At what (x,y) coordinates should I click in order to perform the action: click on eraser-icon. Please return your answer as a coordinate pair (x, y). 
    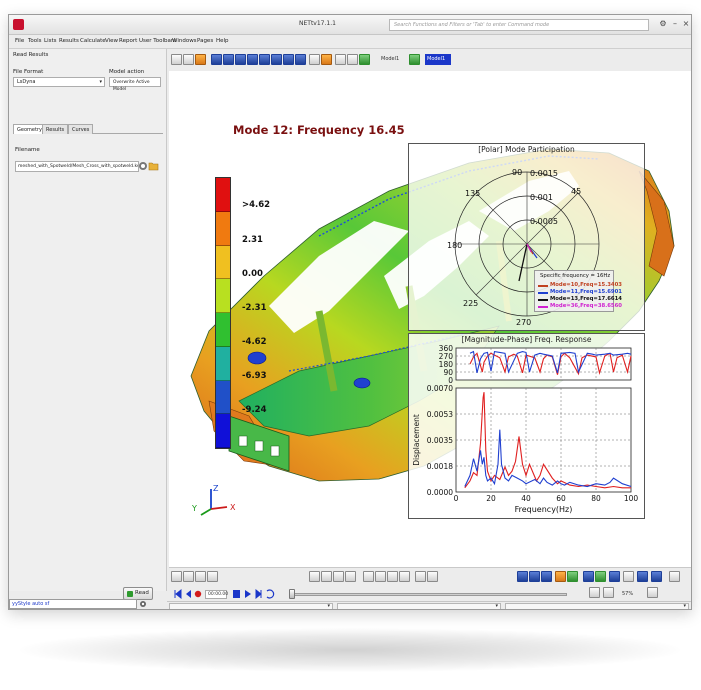
    Looking at the image, I should click on (212, 576).